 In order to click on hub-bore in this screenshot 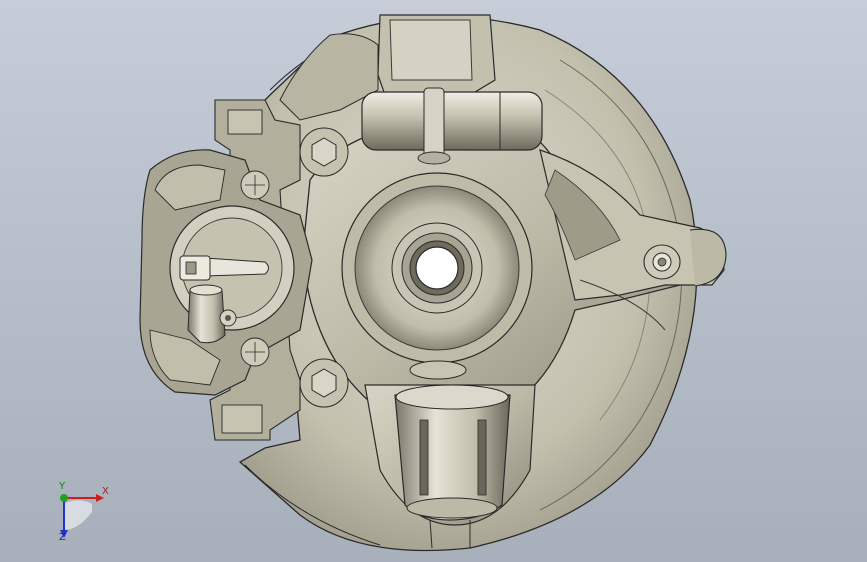, I will do `click(437, 268)`.